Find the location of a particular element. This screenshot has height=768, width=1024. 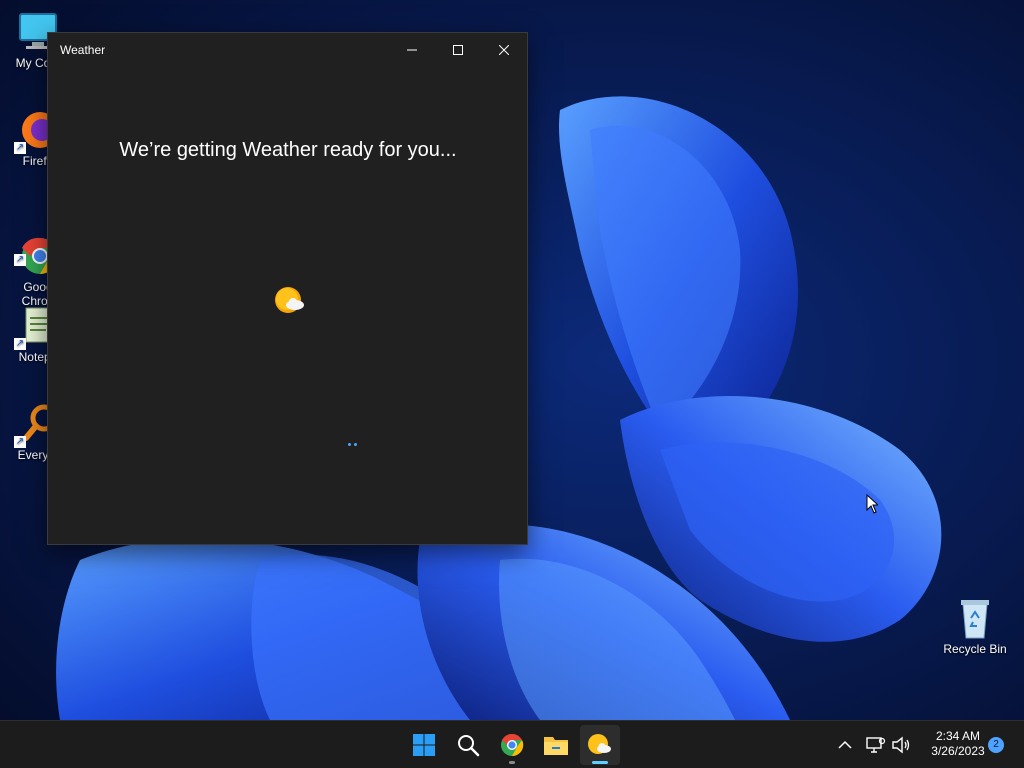

window-title: Weather is located at coordinates (83, 50).